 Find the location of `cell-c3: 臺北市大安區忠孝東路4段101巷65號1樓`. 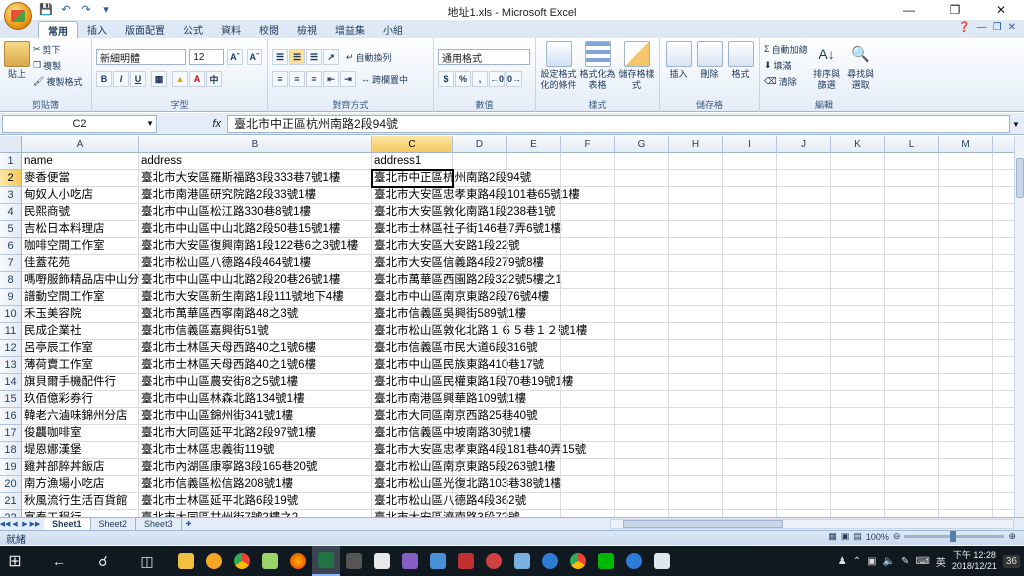

cell-c3: 臺北市大安區忠孝東路4段101巷65號1樓 is located at coordinates (476, 195).